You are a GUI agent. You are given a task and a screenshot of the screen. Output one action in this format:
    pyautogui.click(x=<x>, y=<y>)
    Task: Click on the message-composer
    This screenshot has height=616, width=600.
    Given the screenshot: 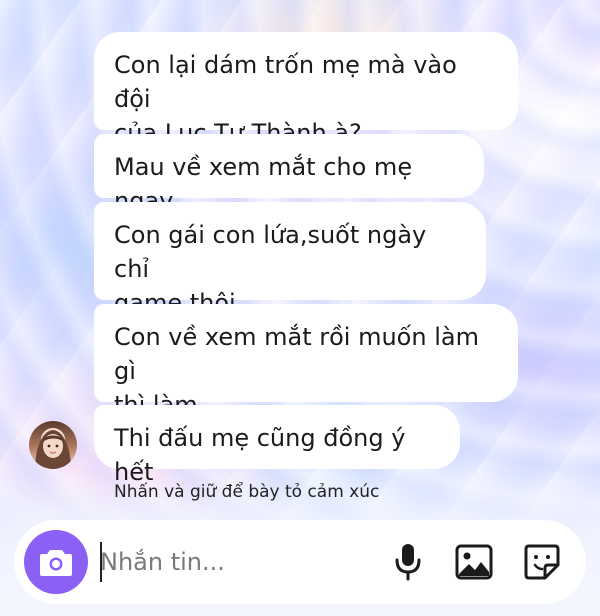 What is the action you would take?
    pyautogui.click(x=300, y=562)
    